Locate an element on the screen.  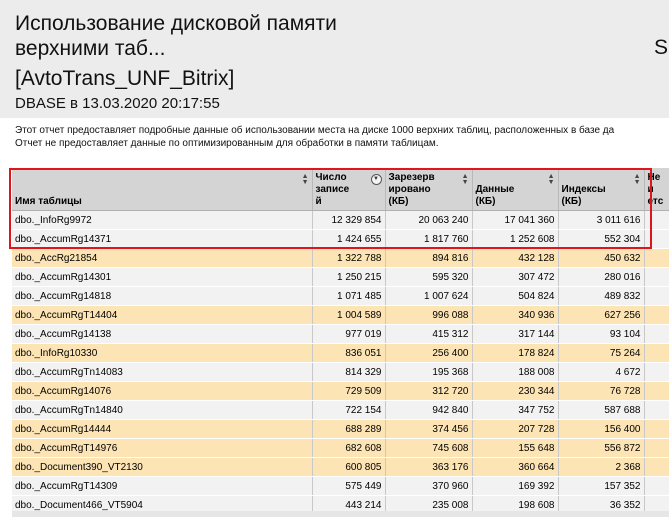
cell-indexes: 587 688 is located at coordinates (601, 410).